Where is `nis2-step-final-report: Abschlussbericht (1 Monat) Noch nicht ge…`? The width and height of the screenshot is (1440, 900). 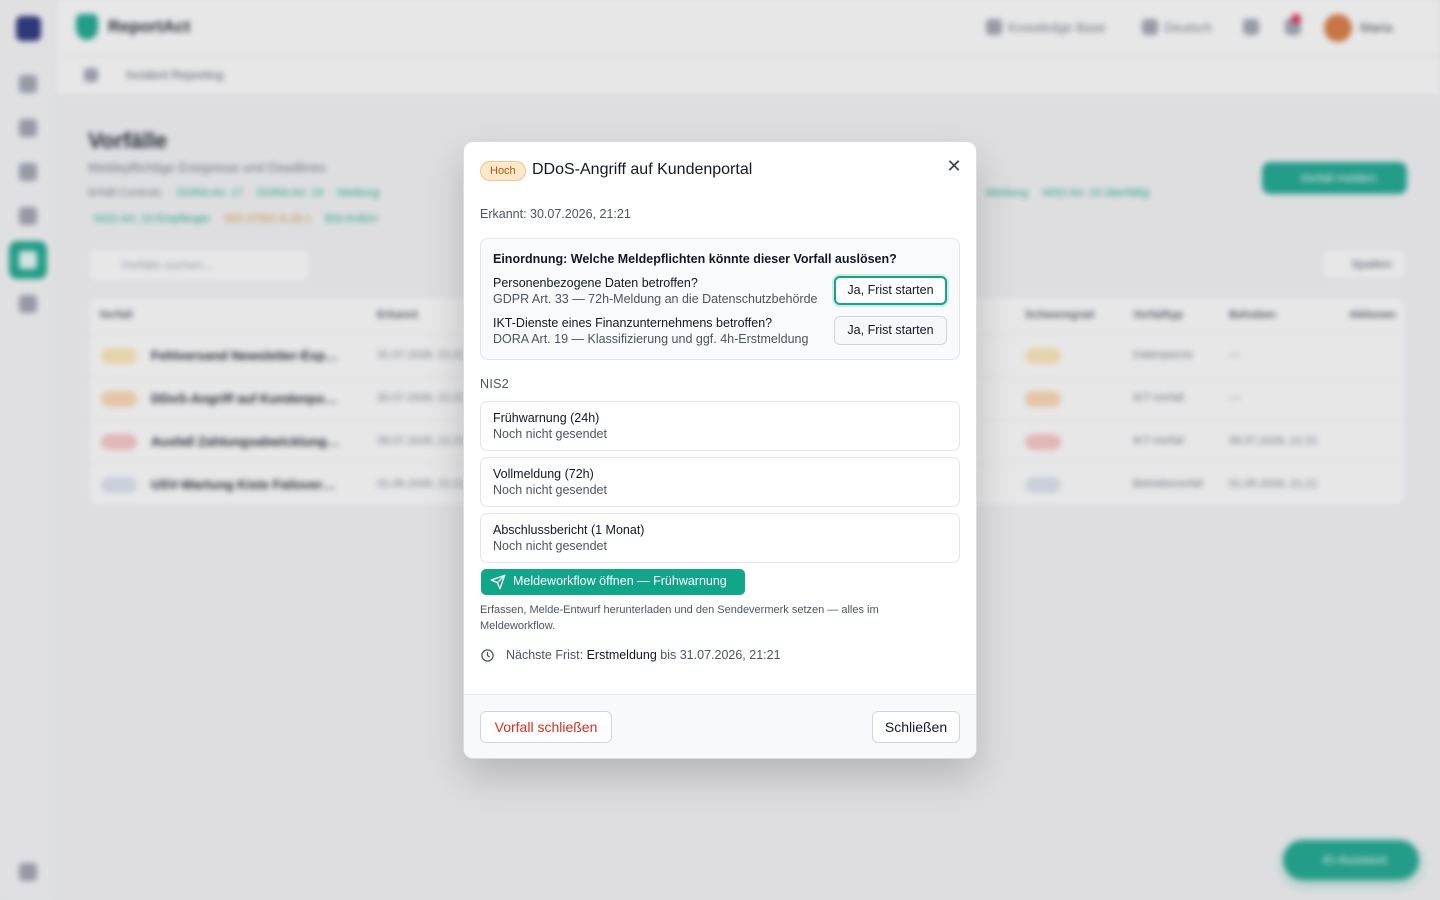
nis2-step-final-report: Abschlussbericht (1 Monat) Noch nicht ge… is located at coordinates (720, 538).